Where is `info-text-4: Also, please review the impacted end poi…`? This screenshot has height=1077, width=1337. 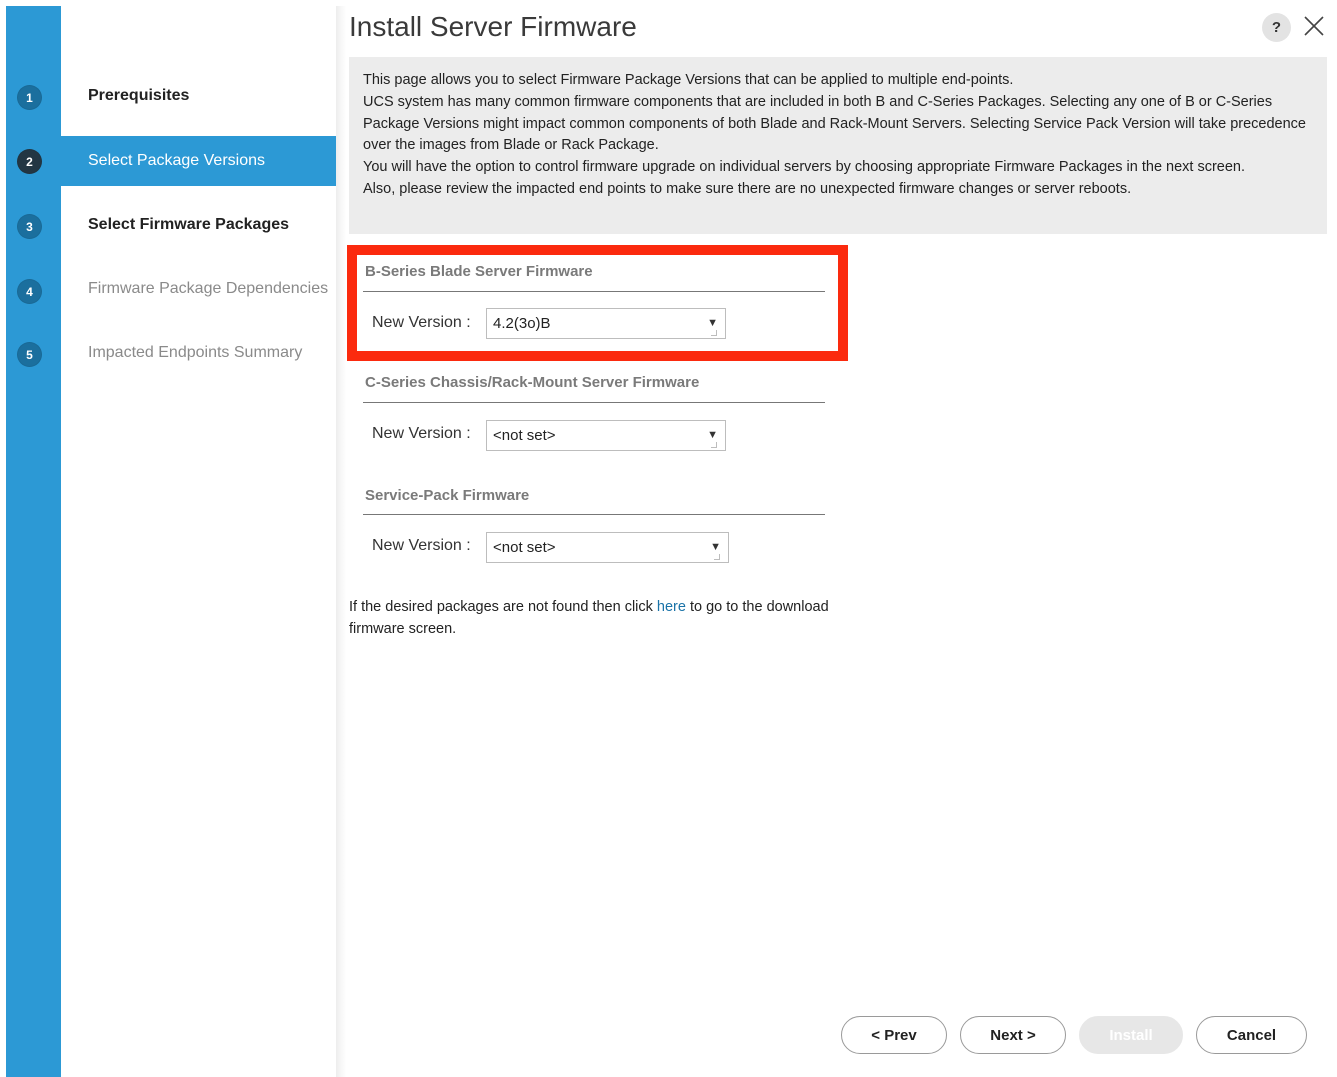 info-text-4: Also, please review the impacted end poi… is located at coordinates (747, 188).